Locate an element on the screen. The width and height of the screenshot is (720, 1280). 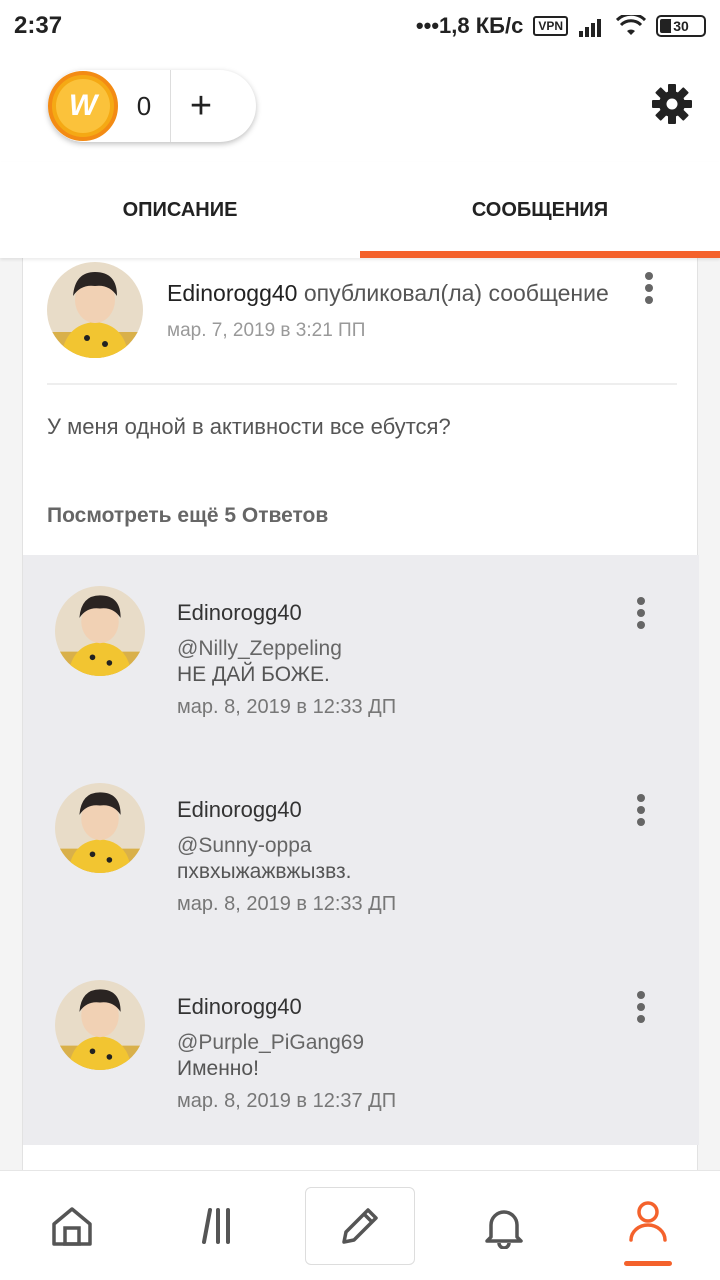
view-more-replies-link: Посмотреть ещё 5 Ответов is located at coordinates (187, 516).